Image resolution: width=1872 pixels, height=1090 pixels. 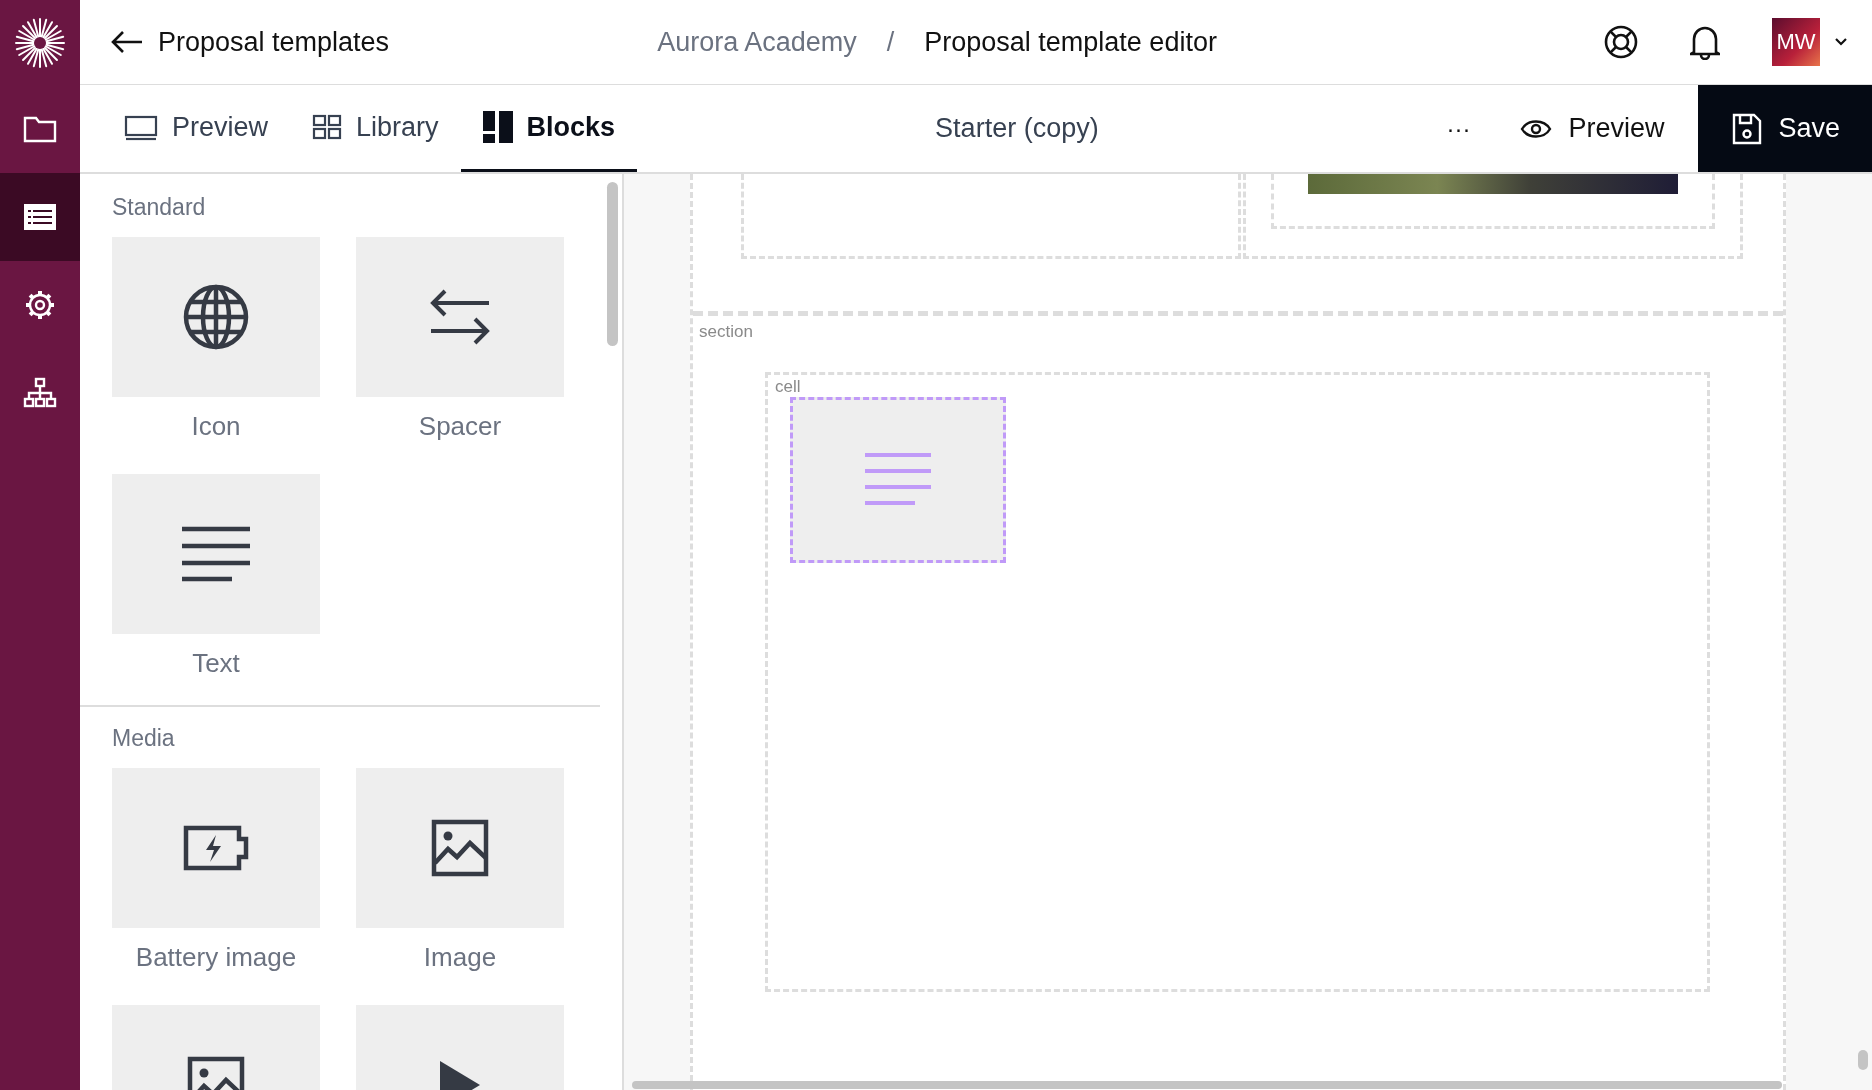 I want to click on block-label: Icon, so click(x=216, y=426).